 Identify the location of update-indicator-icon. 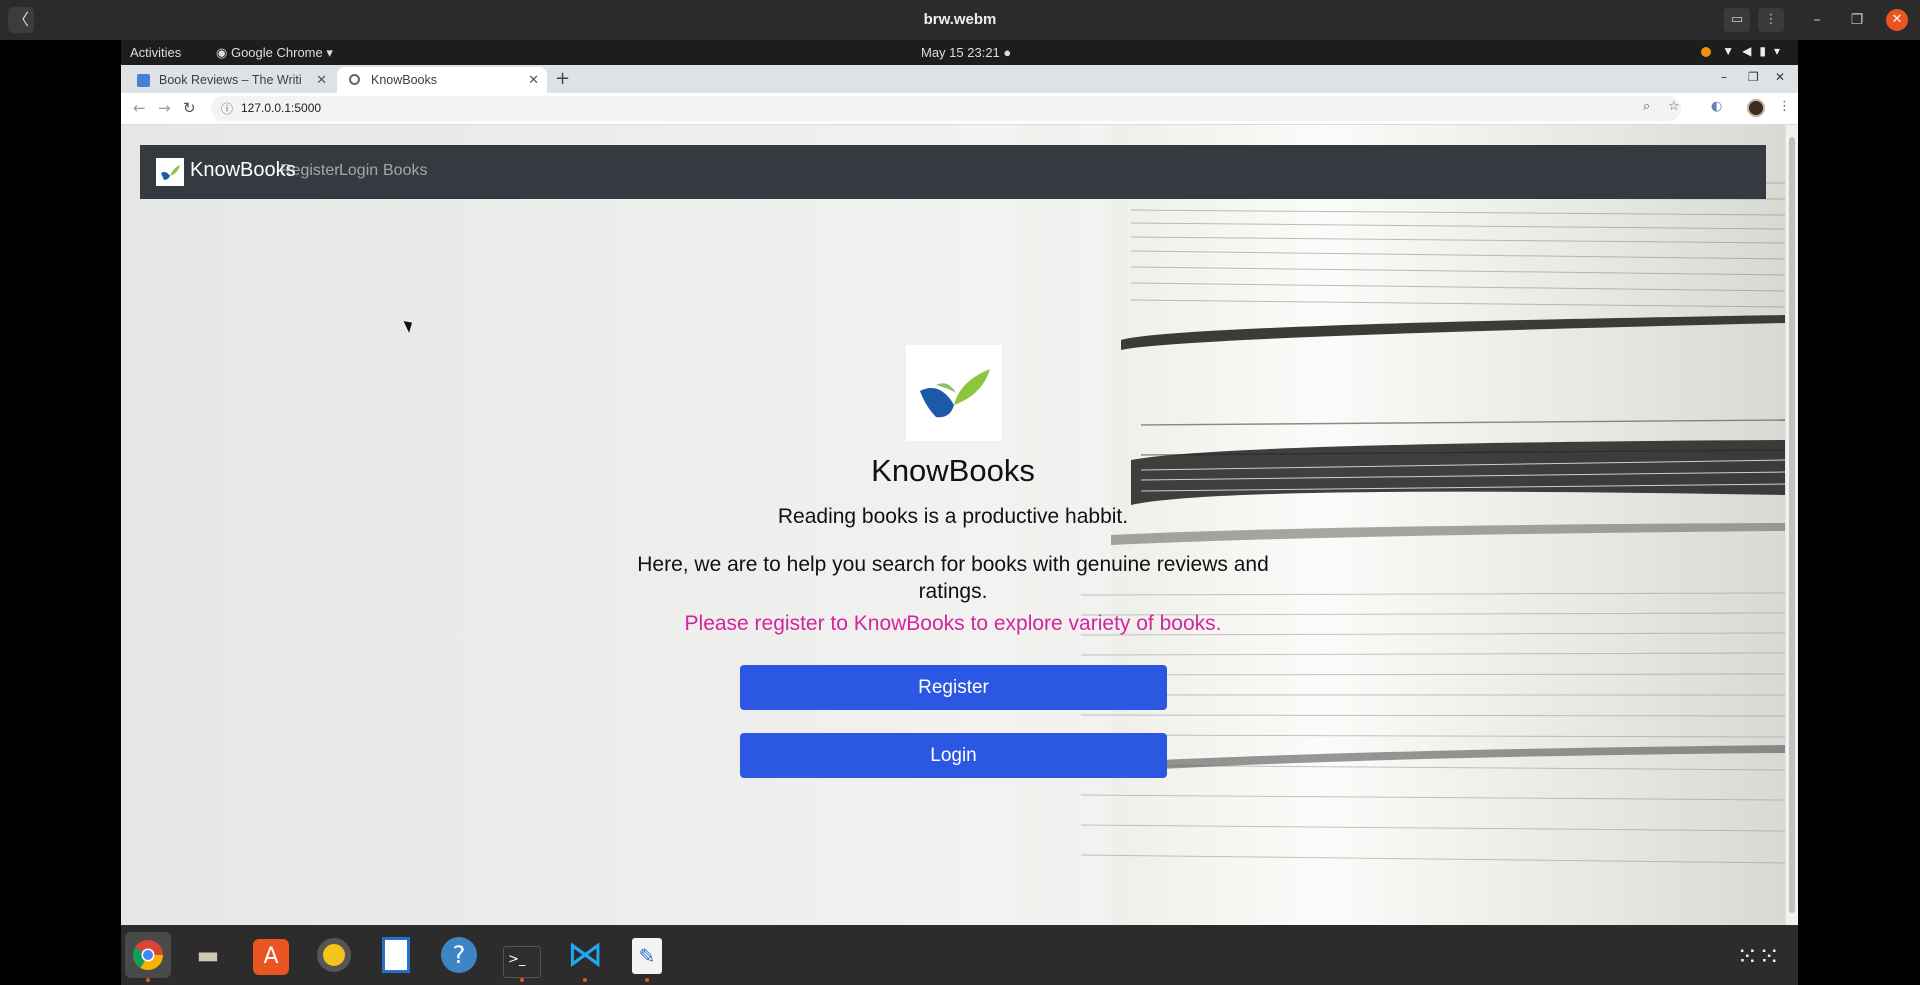
(1705, 51).